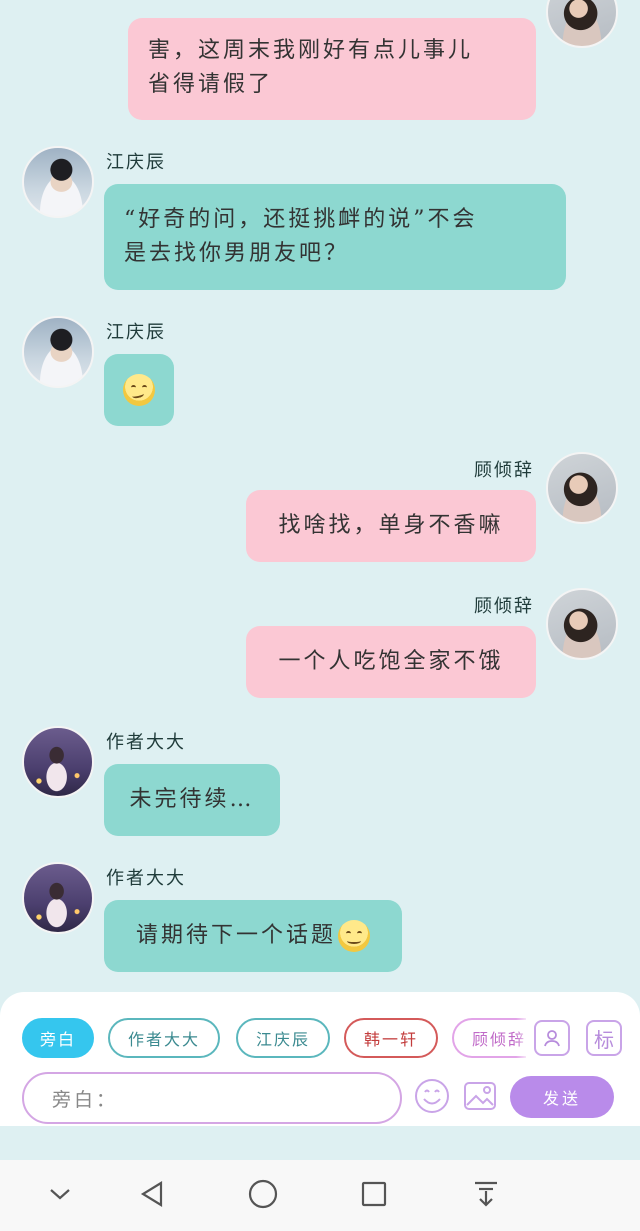 This screenshot has height=1231, width=640. I want to click on image-icon, so click(480, 1096).